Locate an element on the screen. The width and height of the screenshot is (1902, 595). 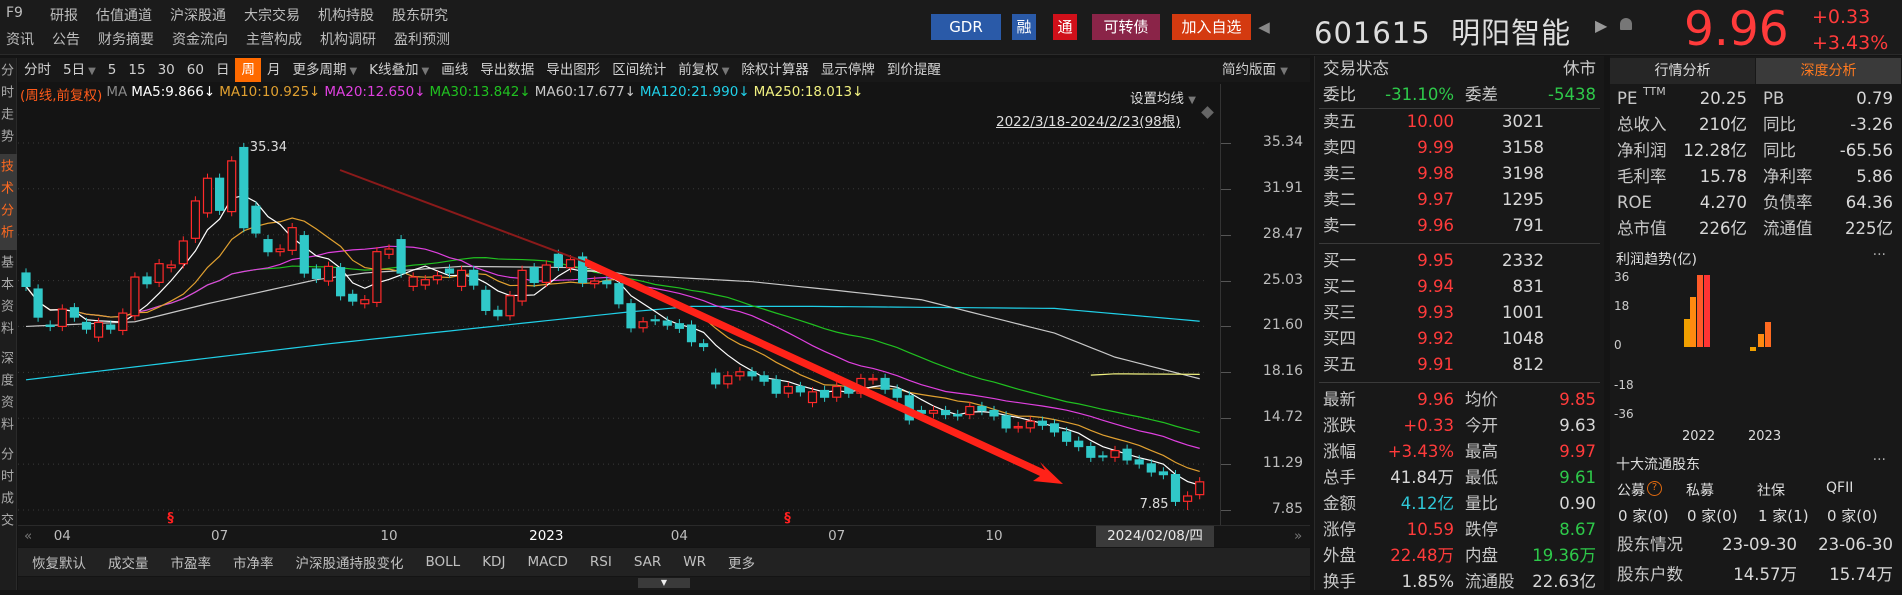
toolbar-item: 导出数据 is located at coordinates (507, 70).